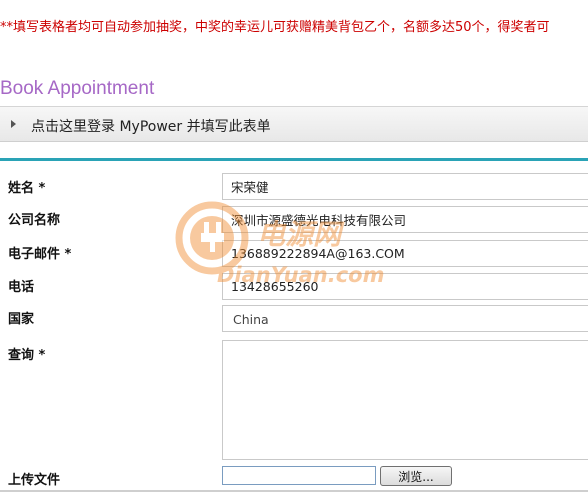 The image size is (588, 494). What do you see at coordinates (405, 219) in the screenshot?
I see `company-field` at bounding box center [405, 219].